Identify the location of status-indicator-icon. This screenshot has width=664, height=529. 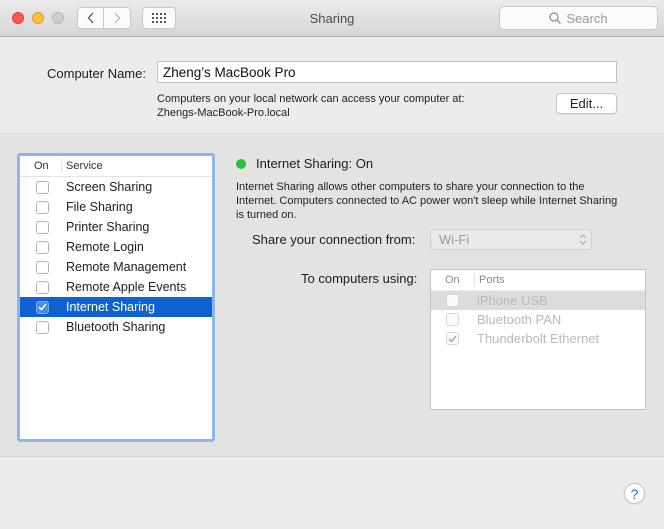
(241, 163).